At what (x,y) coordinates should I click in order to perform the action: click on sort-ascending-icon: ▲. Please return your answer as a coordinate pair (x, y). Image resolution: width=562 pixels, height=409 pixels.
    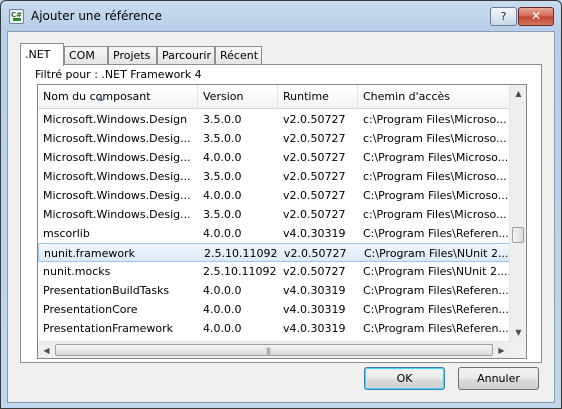
    Looking at the image, I should click on (101, 98).